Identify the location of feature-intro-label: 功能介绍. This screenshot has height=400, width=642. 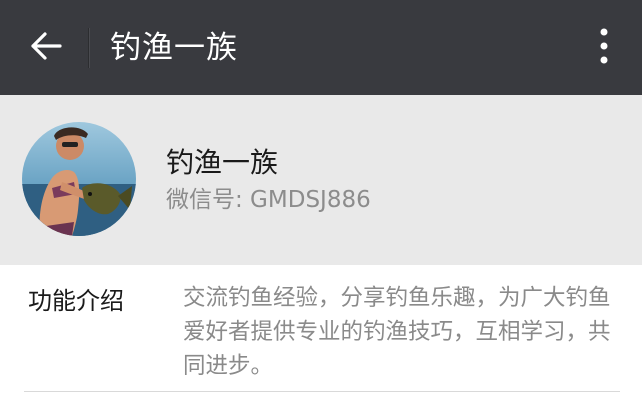
(76, 301).